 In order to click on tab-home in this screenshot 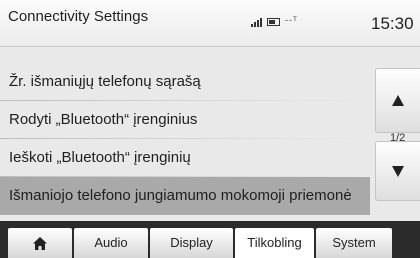, I will do `click(40, 243)`.